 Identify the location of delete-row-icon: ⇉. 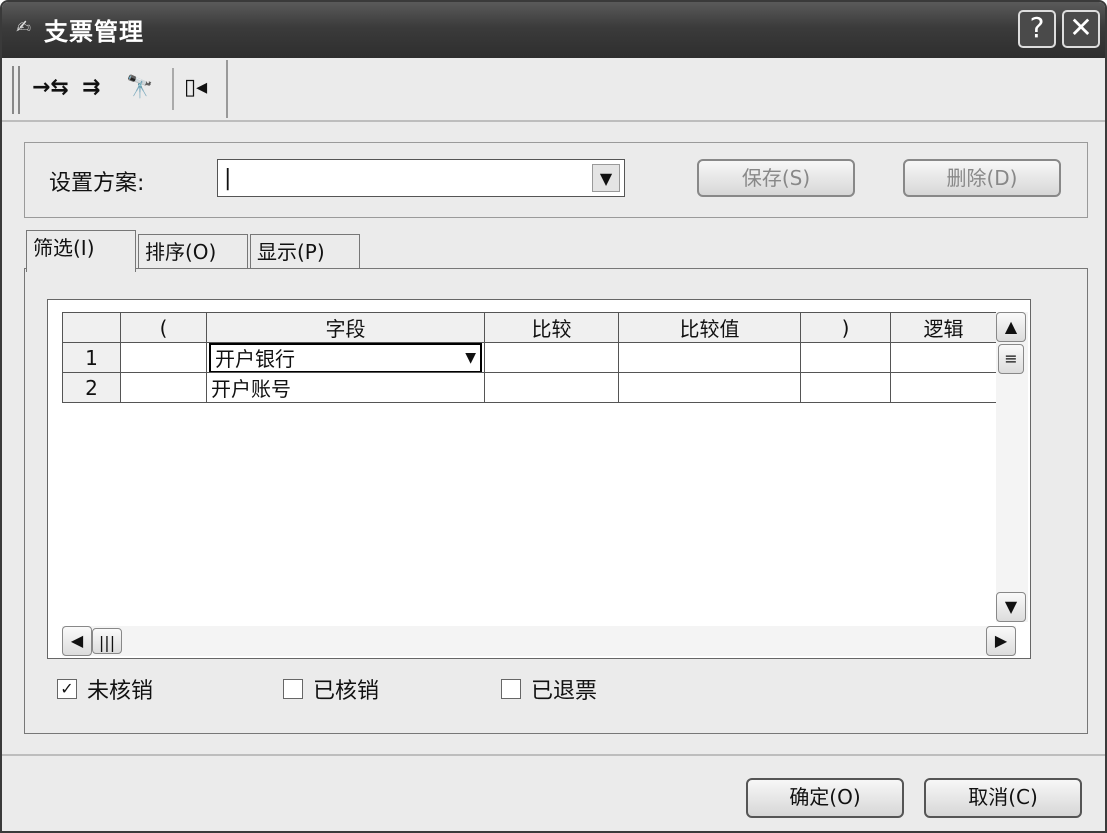
(91, 88).